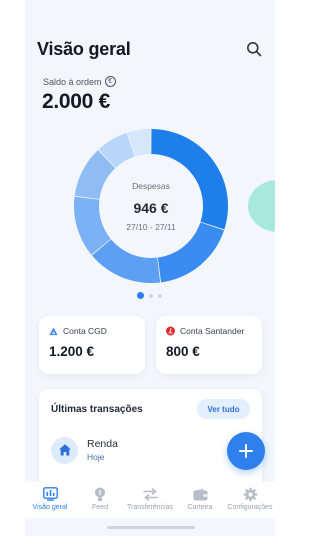 This screenshot has width=320, height=536. I want to click on account-card-header: Conta Santander, so click(209, 331).